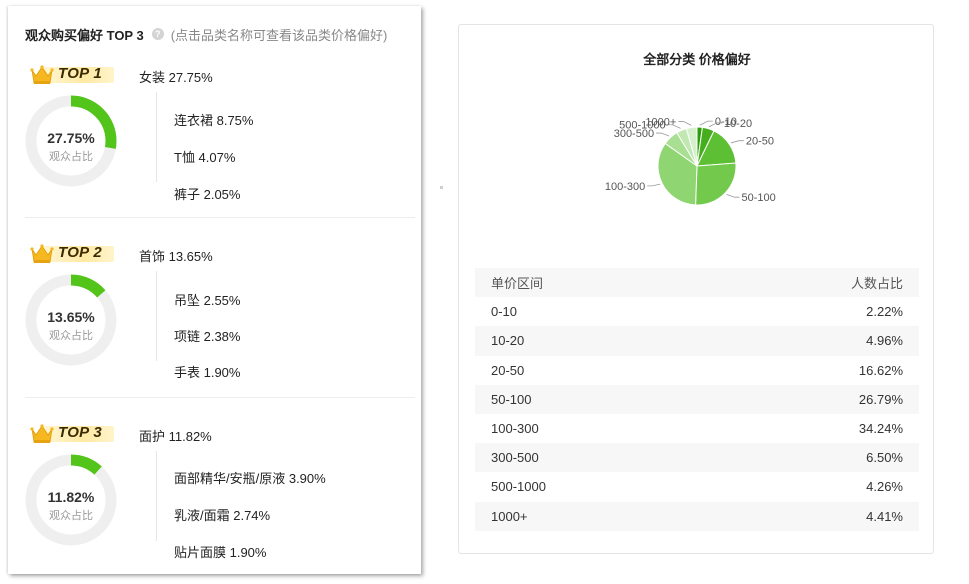 The image size is (969, 584). I want to click on rank-badge: TOP 3, so click(72, 434).